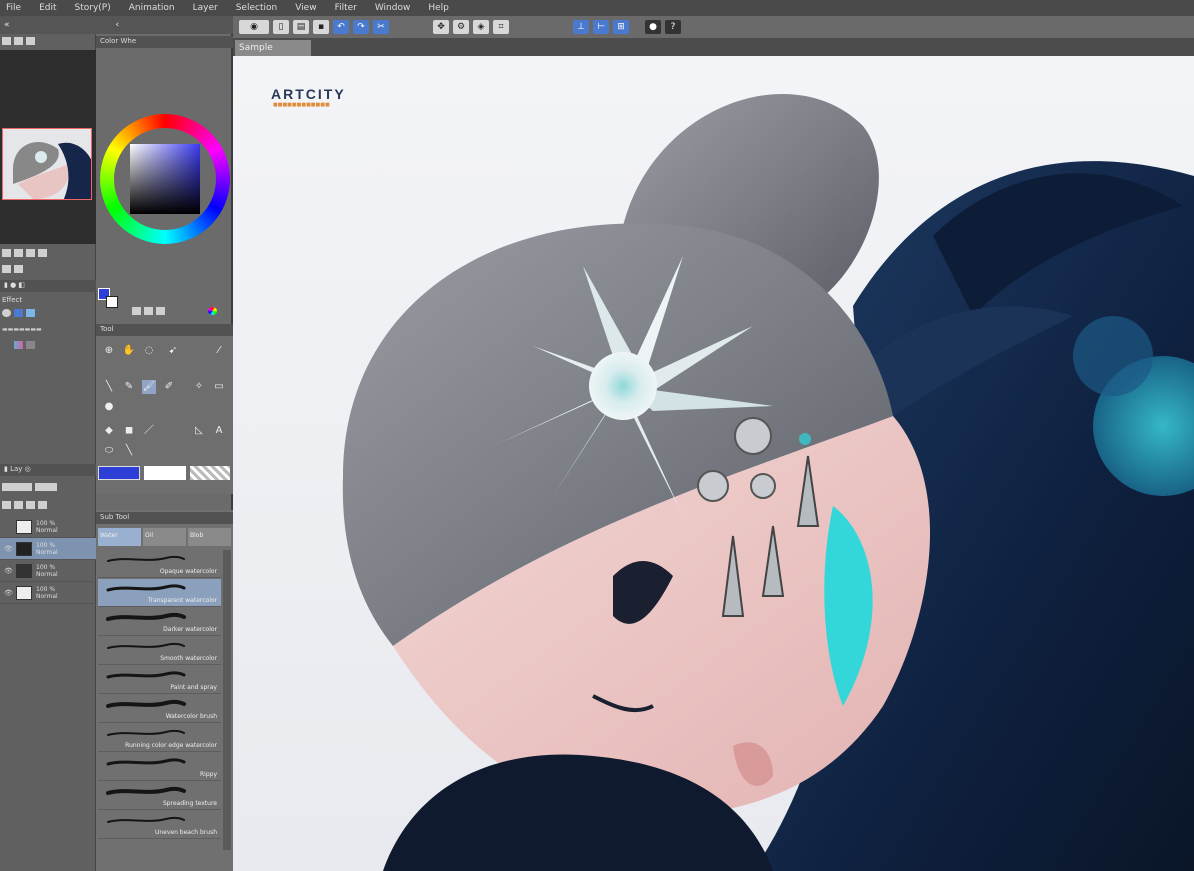 The height and width of the screenshot is (871, 1194). What do you see at coordinates (17, 487) in the screenshot?
I see `blend-mode-select` at bounding box center [17, 487].